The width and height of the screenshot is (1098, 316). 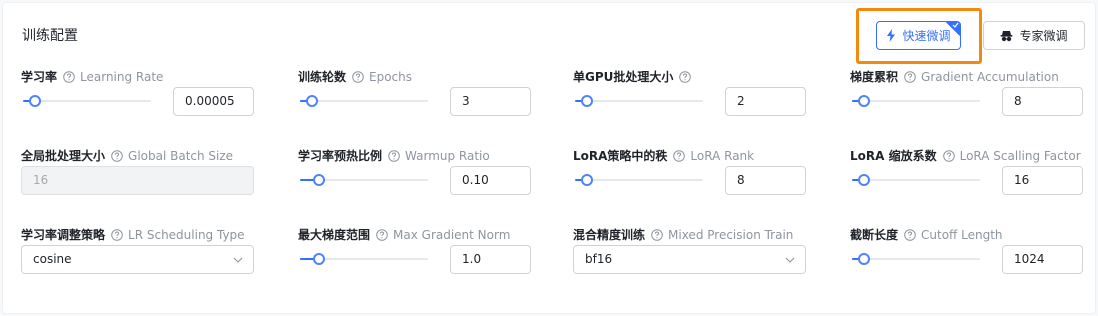 I want to click on cutoff-length-input: 1024, so click(x=1042, y=259).